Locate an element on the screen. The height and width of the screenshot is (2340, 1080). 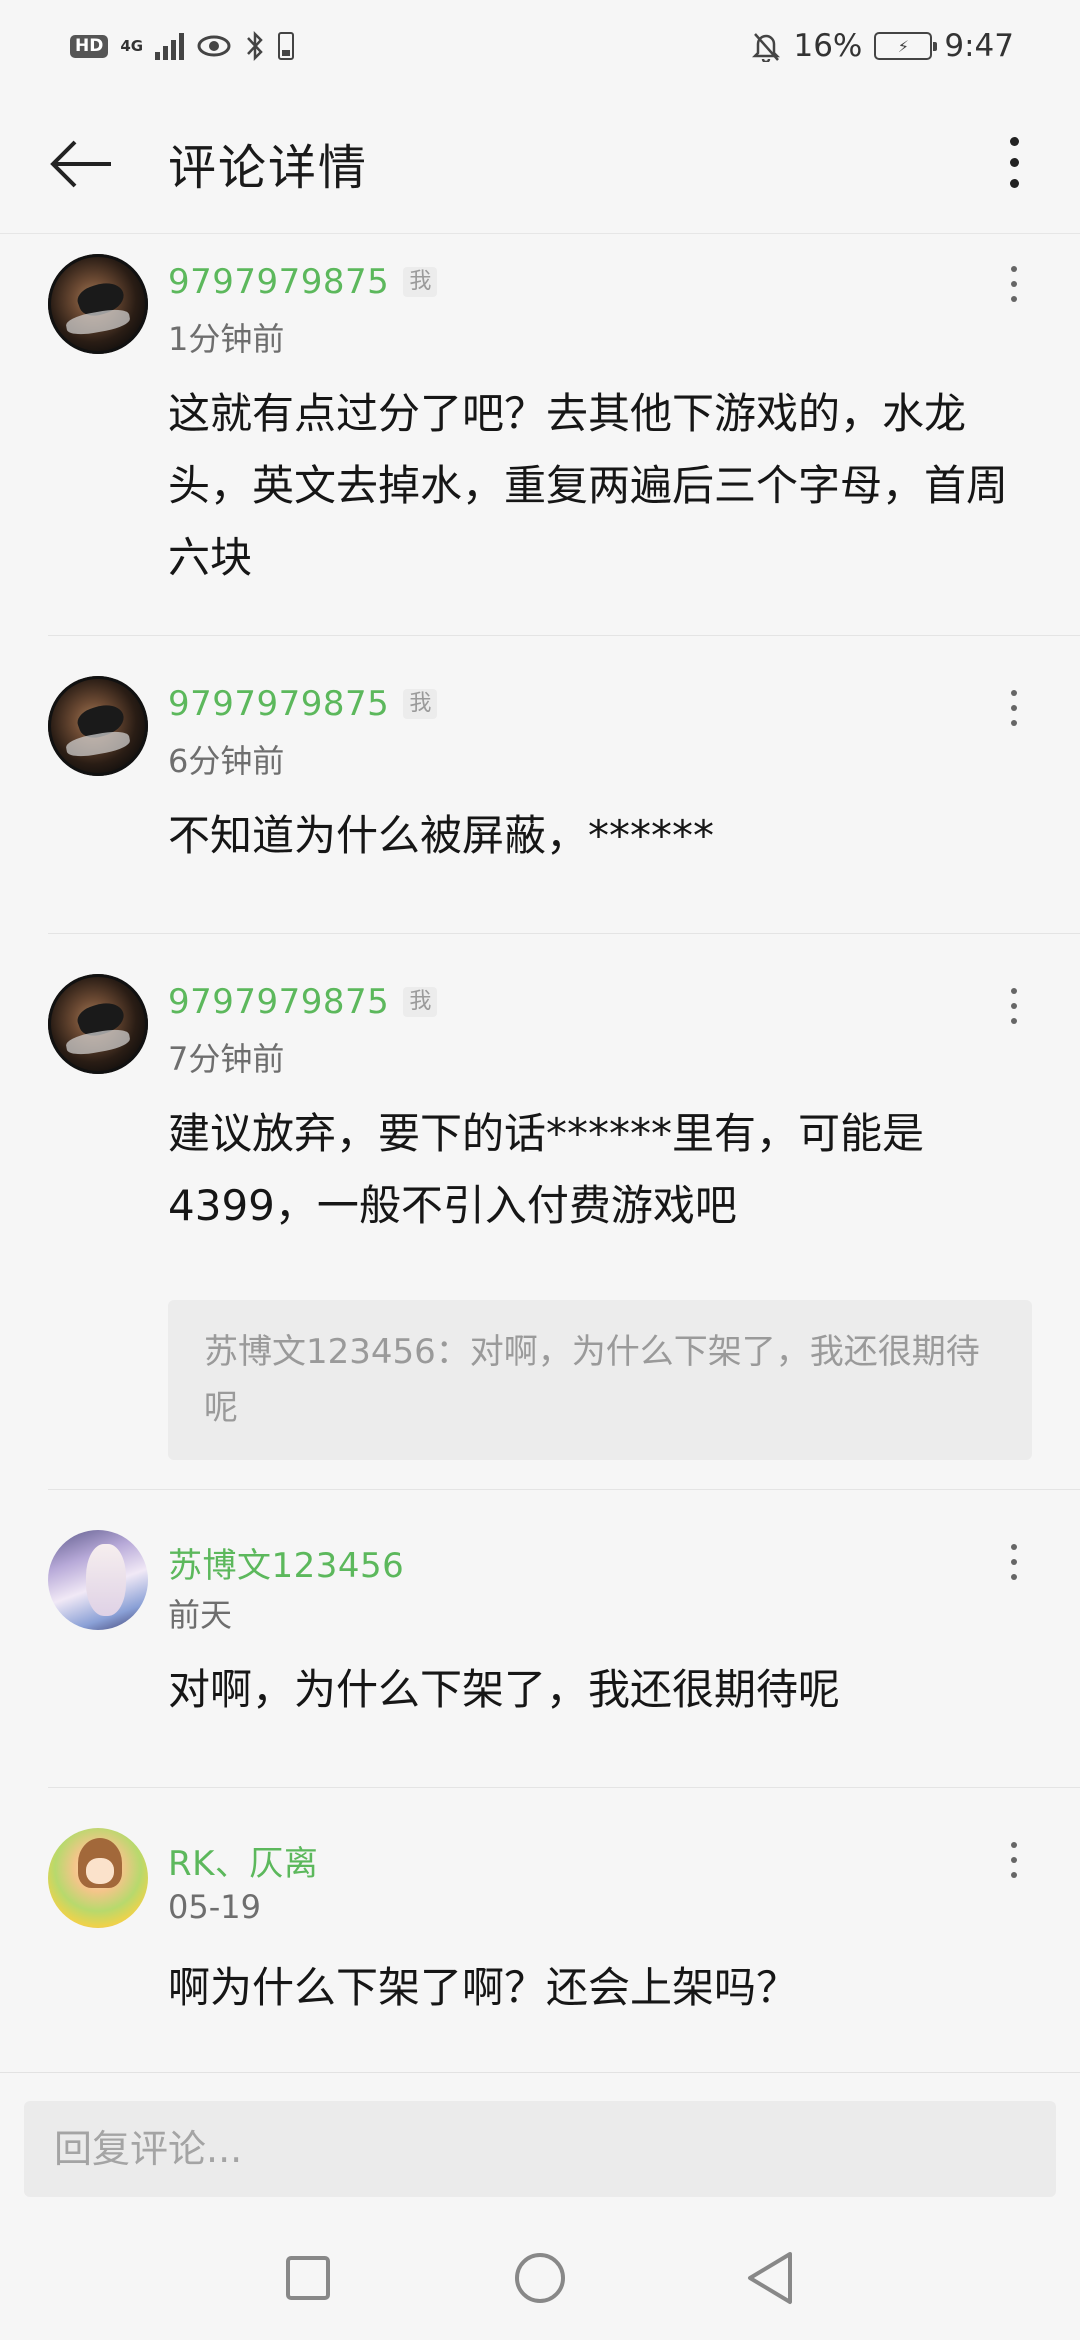
comment-text: 不知道为什么被屏蔽，****** is located at coordinates (603, 836).